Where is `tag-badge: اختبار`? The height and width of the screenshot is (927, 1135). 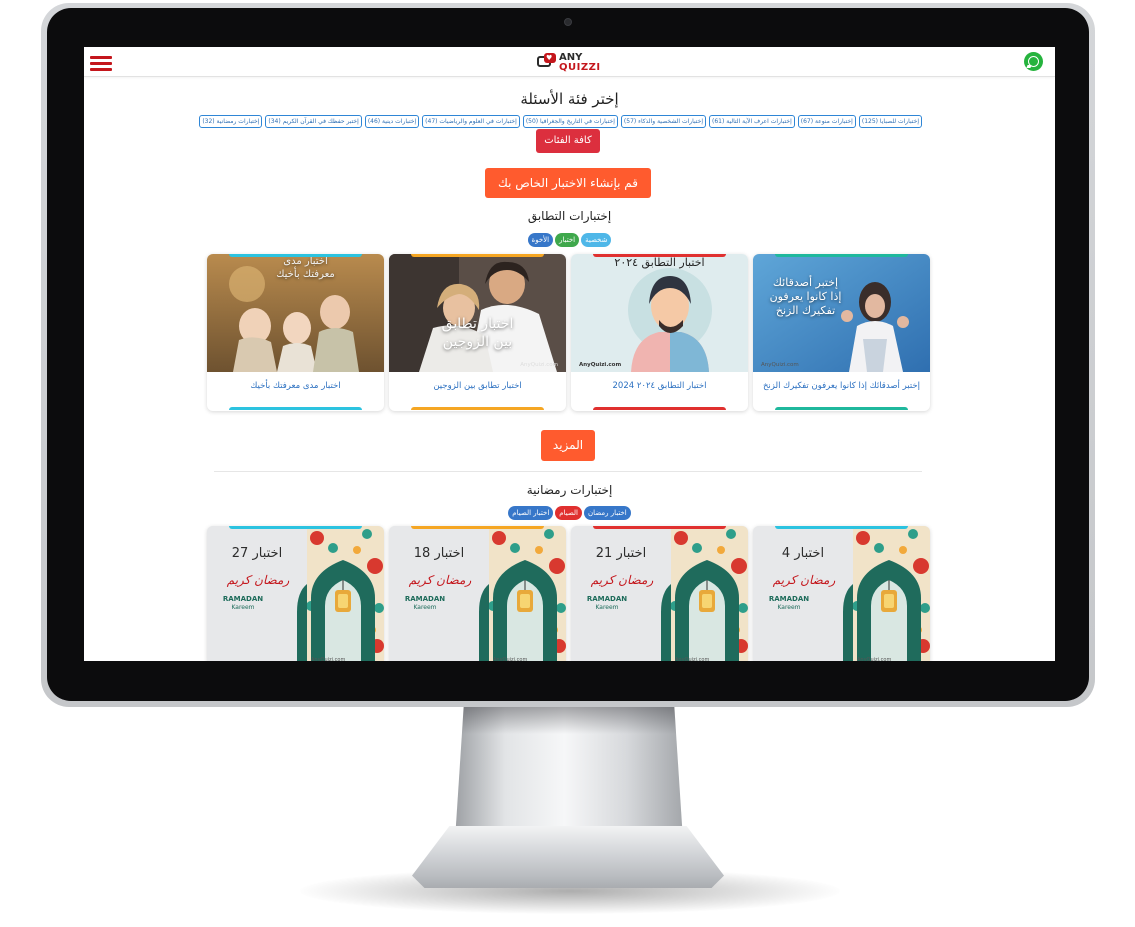
tag-badge: اختبار is located at coordinates (567, 240).